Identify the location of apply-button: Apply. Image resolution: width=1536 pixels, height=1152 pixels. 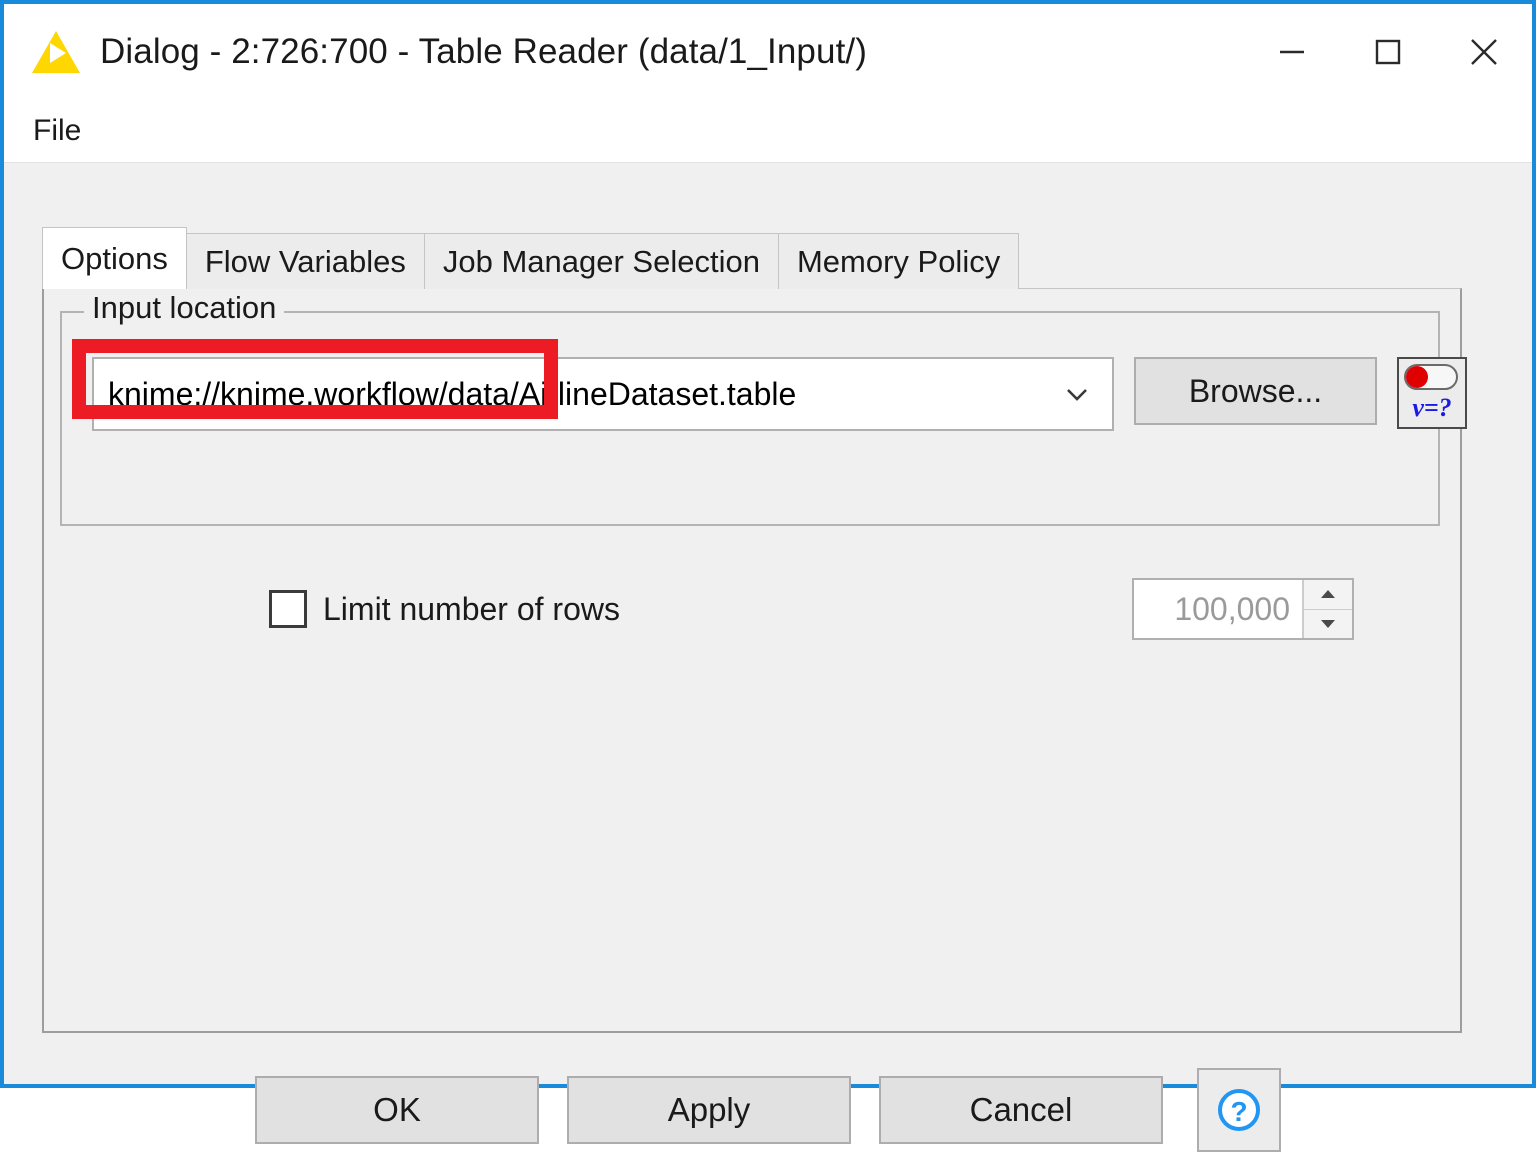
(709, 1110).